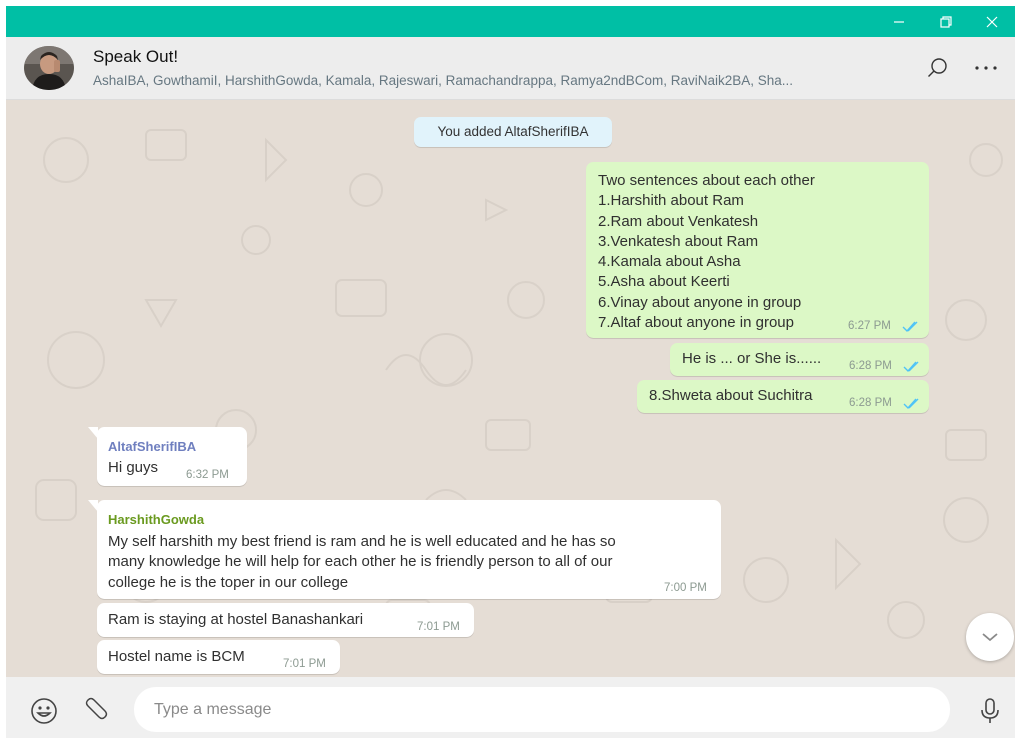 This screenshot has width=1015, height=738. I want to click on voice-record-button, so click(990, 711).